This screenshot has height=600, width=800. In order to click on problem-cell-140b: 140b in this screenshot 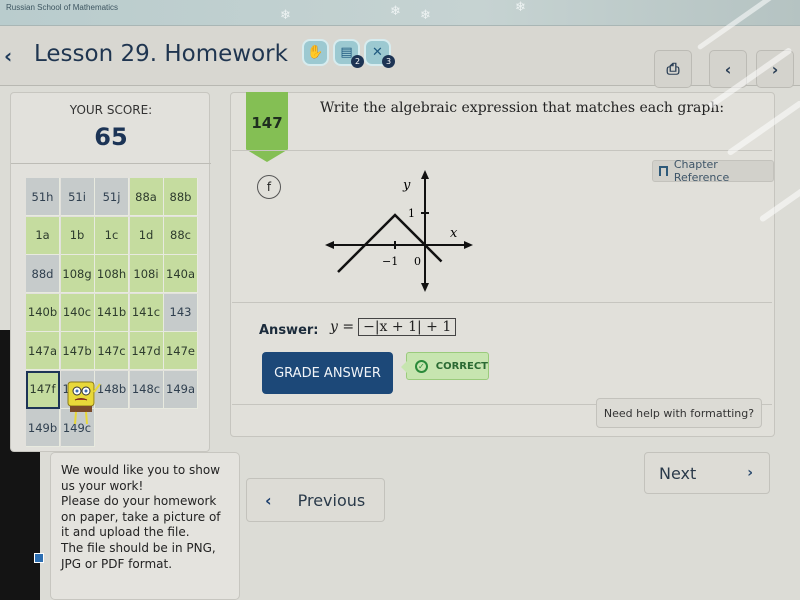, I will do `click(43, 312)`.